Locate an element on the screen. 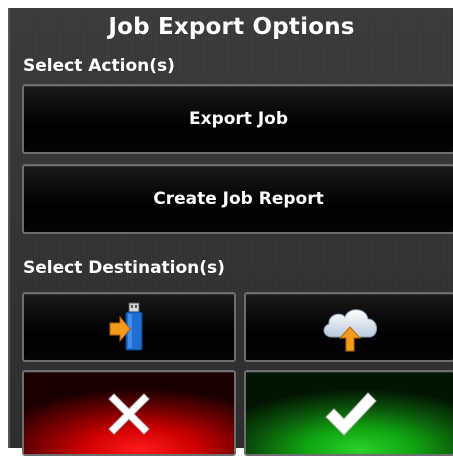  export-job-button: Export Job is located at coordinates (237, 119).